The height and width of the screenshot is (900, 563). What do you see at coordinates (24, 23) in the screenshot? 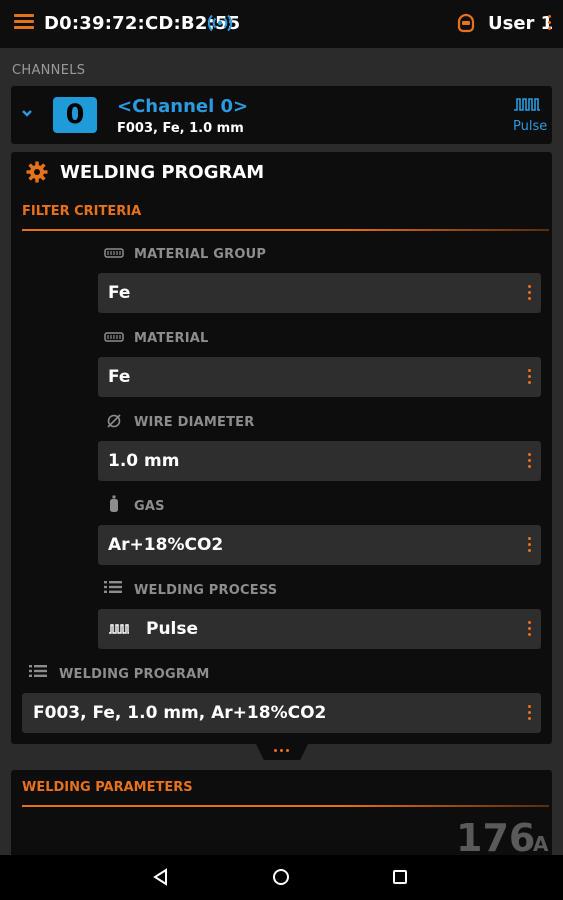
I see `hamburger-menu-icon` at bounding box center [24, 23].